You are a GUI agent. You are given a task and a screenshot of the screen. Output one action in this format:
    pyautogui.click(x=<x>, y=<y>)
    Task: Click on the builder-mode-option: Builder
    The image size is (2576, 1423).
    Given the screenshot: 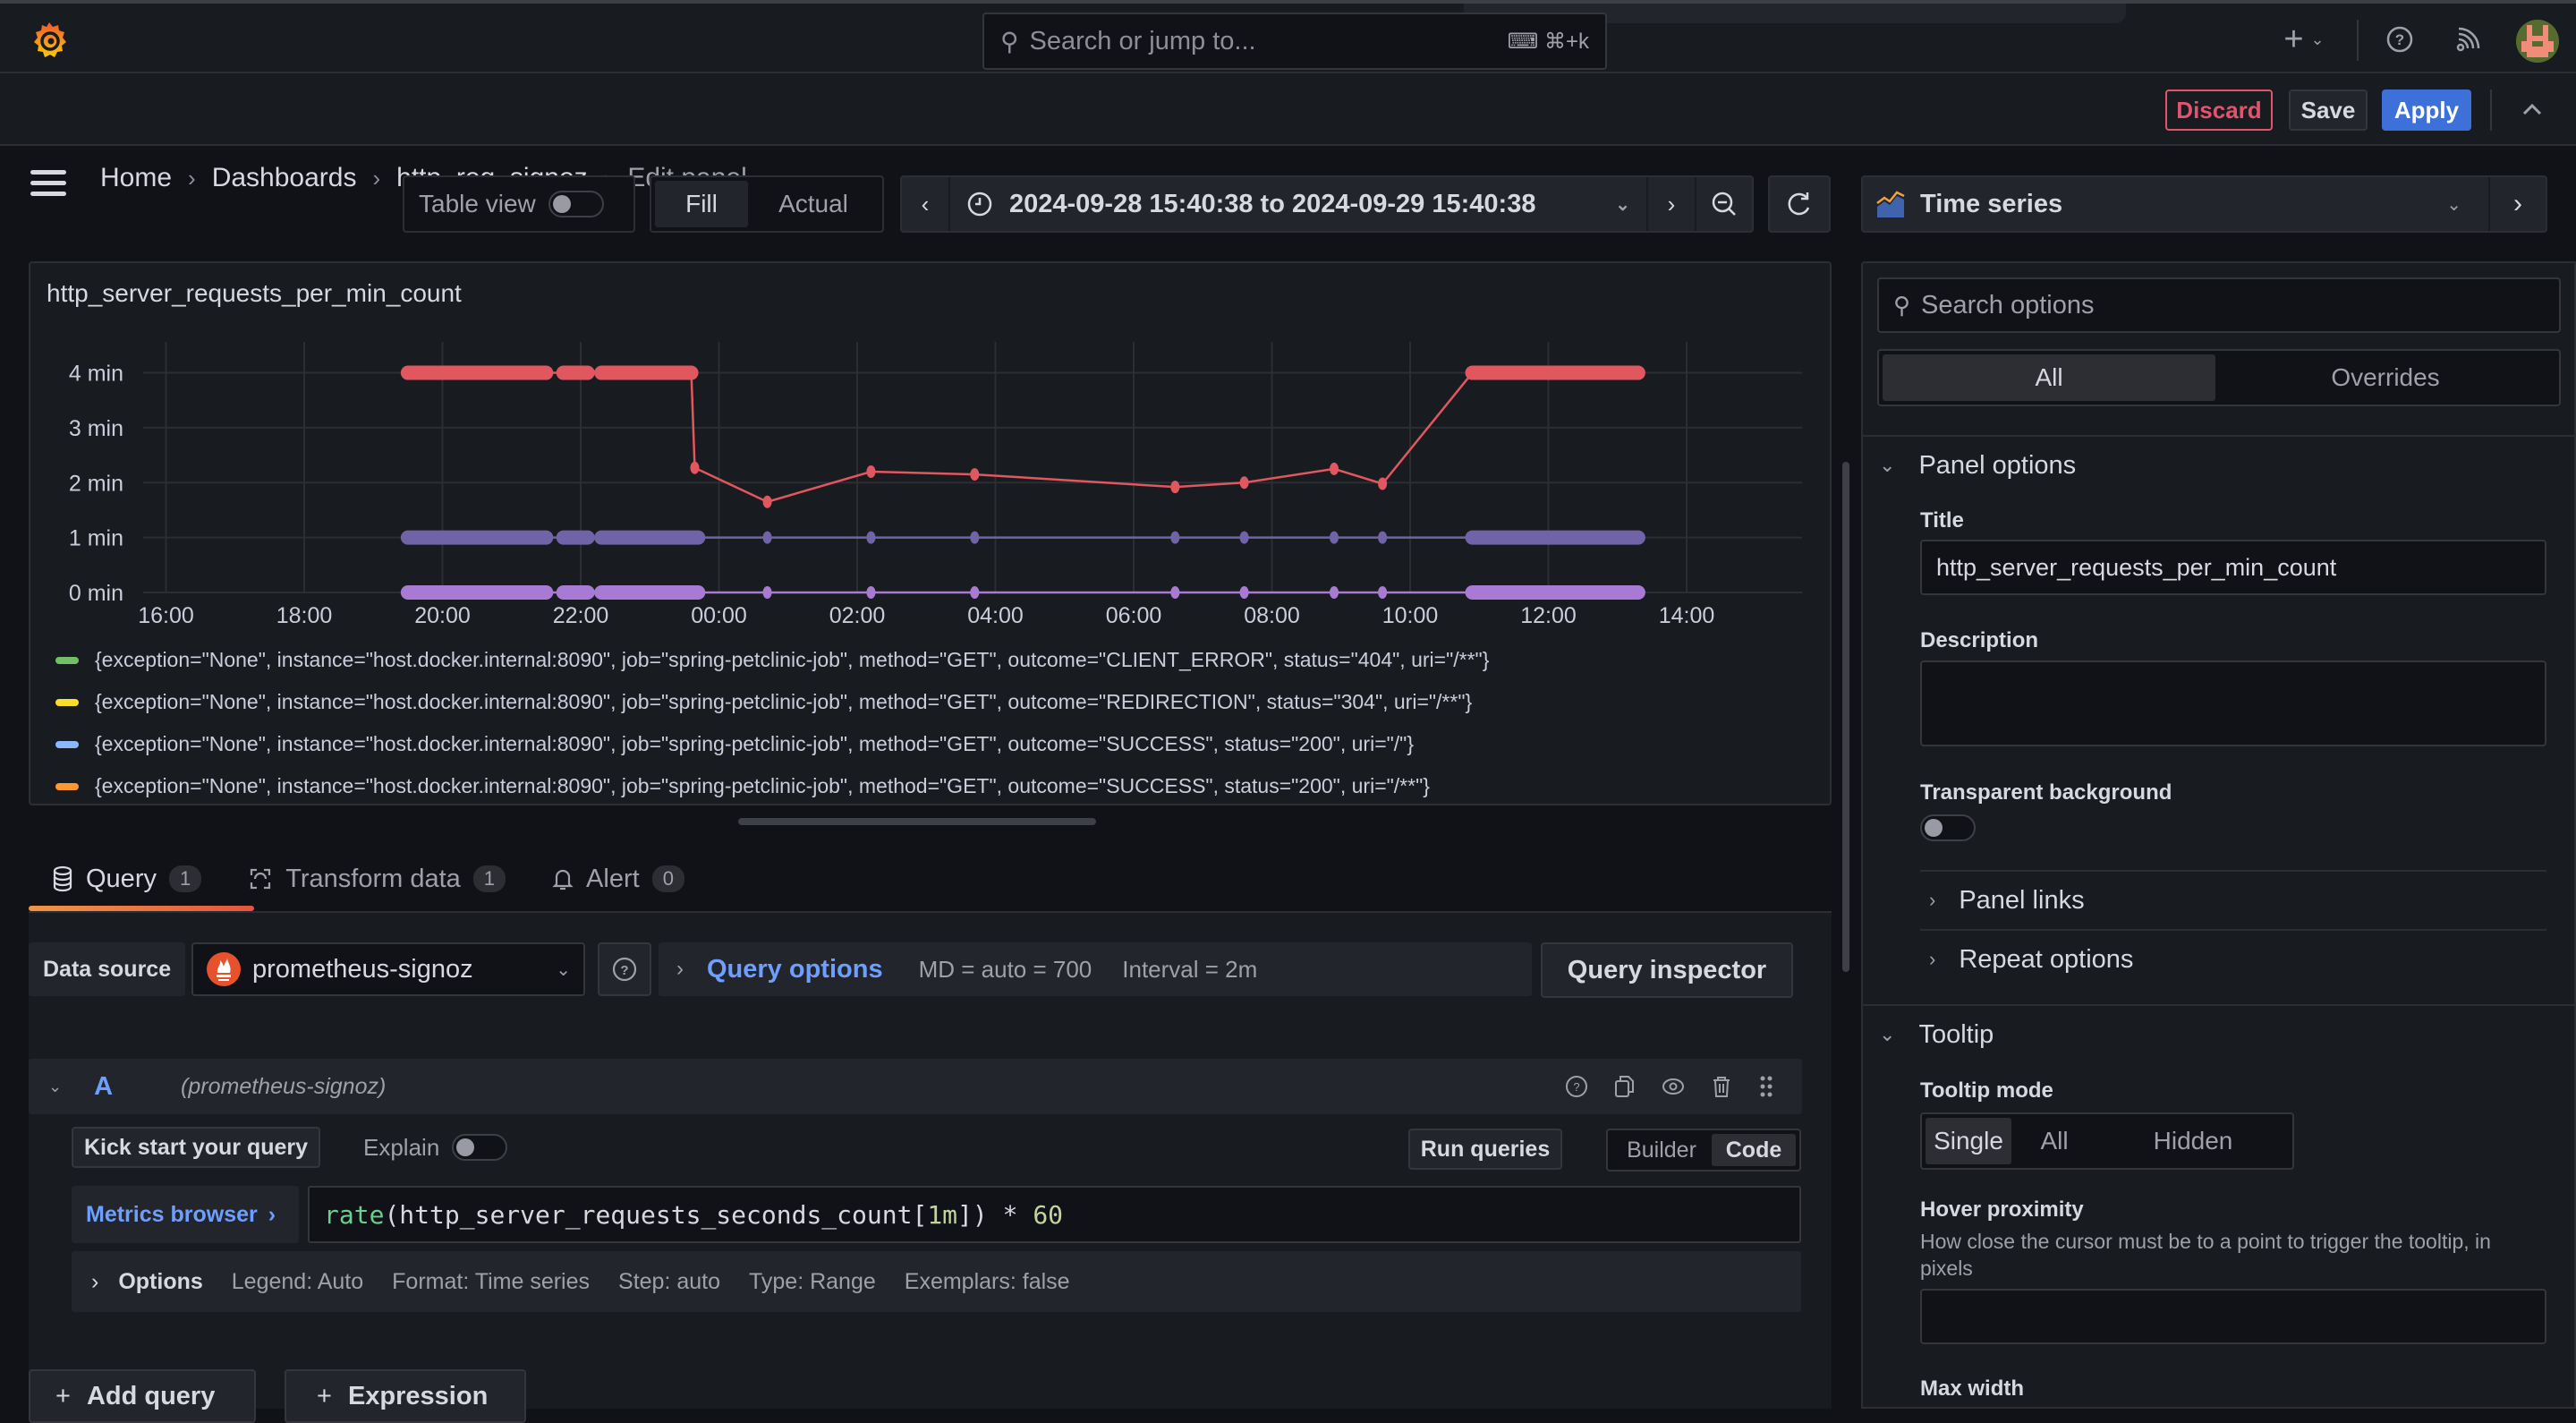 What is the action you would take?
    pyautogui.click(x=1661, y=1150)
    